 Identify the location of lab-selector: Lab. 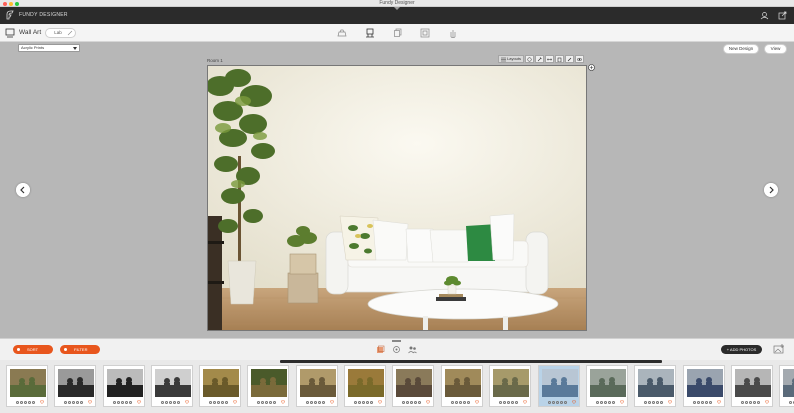
(60, 33).